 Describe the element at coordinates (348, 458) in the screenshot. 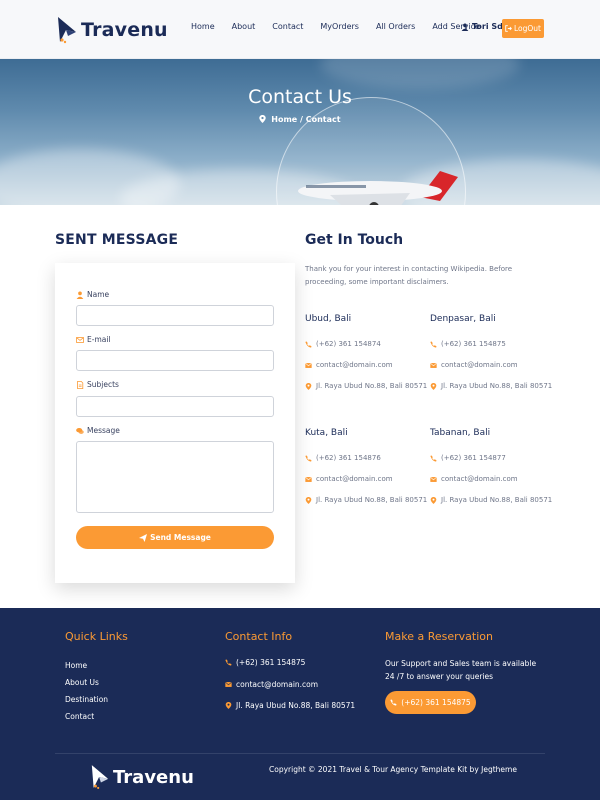

I see `location-phone-text: (+62) 361 154876` at that location.